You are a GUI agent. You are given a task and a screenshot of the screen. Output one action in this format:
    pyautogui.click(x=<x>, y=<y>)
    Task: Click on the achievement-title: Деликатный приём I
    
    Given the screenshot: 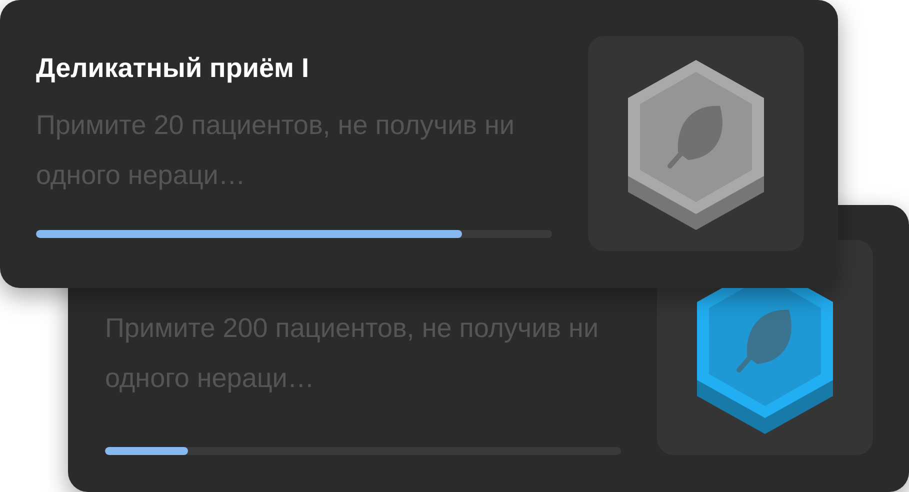 What is the action you would take?
    pyautogui.click(x=173, y=68)
    